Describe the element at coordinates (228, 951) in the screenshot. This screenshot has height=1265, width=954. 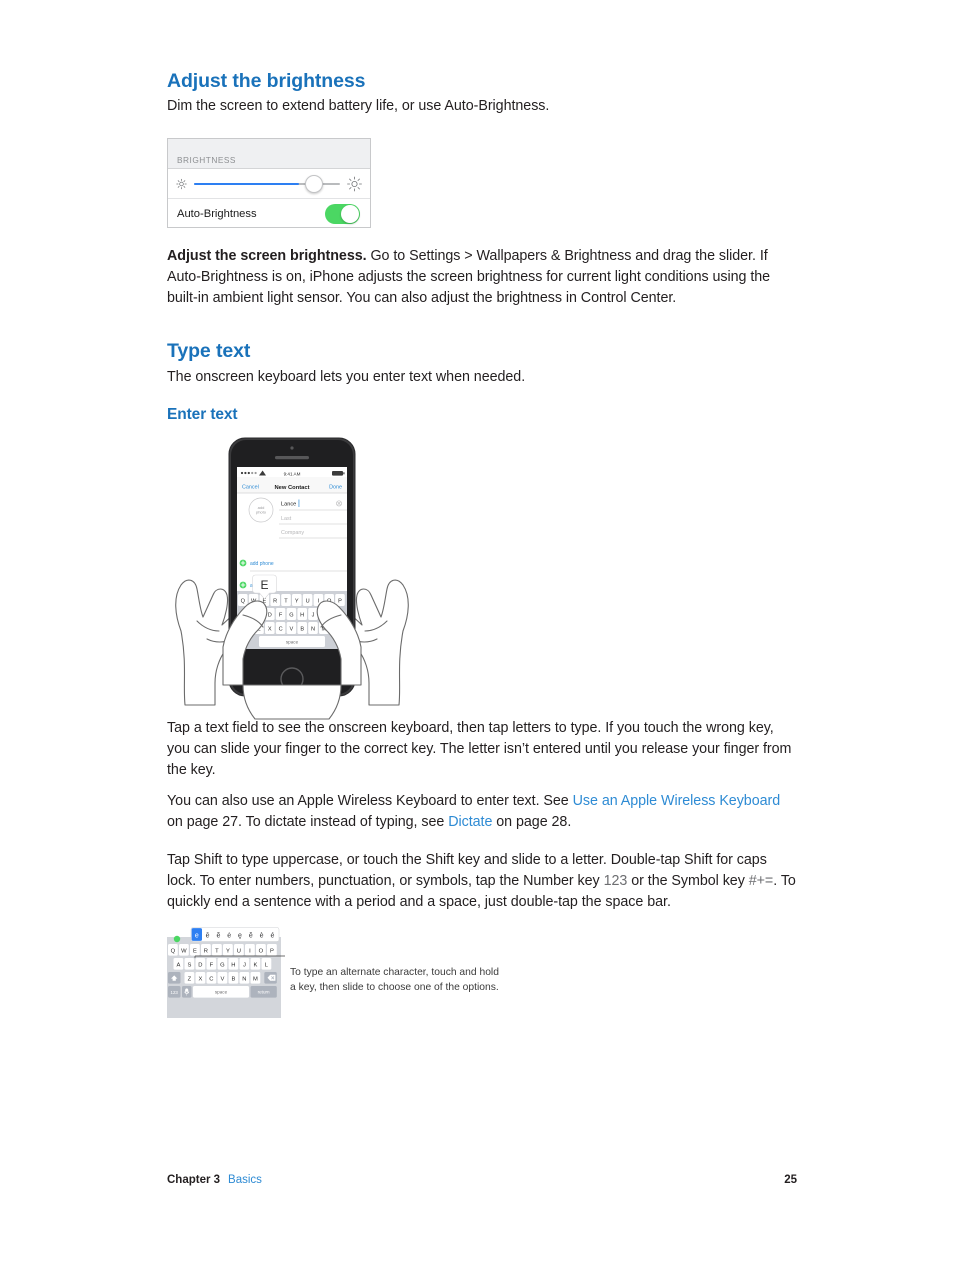
I see `svg-text: Y` at that location.